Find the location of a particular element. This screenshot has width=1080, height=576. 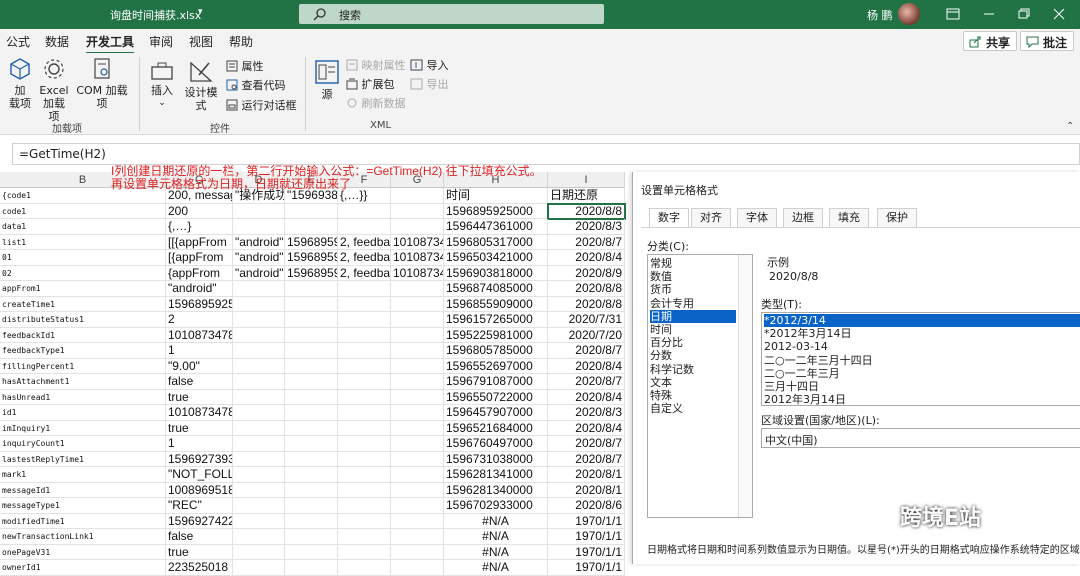

table-cell: hasUnread1 is located at coordinates (83, 397).